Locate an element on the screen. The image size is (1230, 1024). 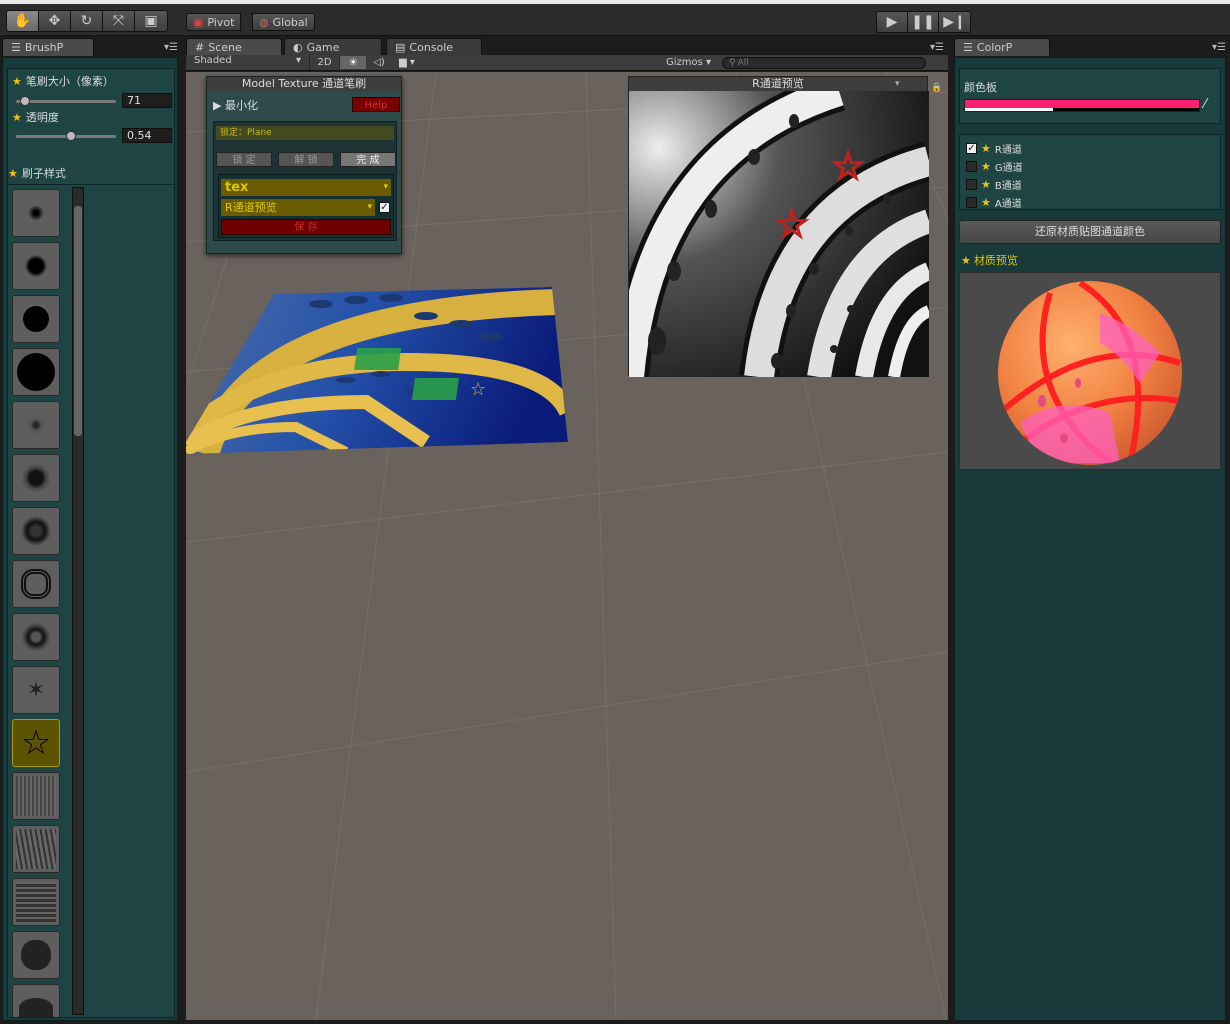
channel-checkbox: ✓ is located at coordinates (971, 148).